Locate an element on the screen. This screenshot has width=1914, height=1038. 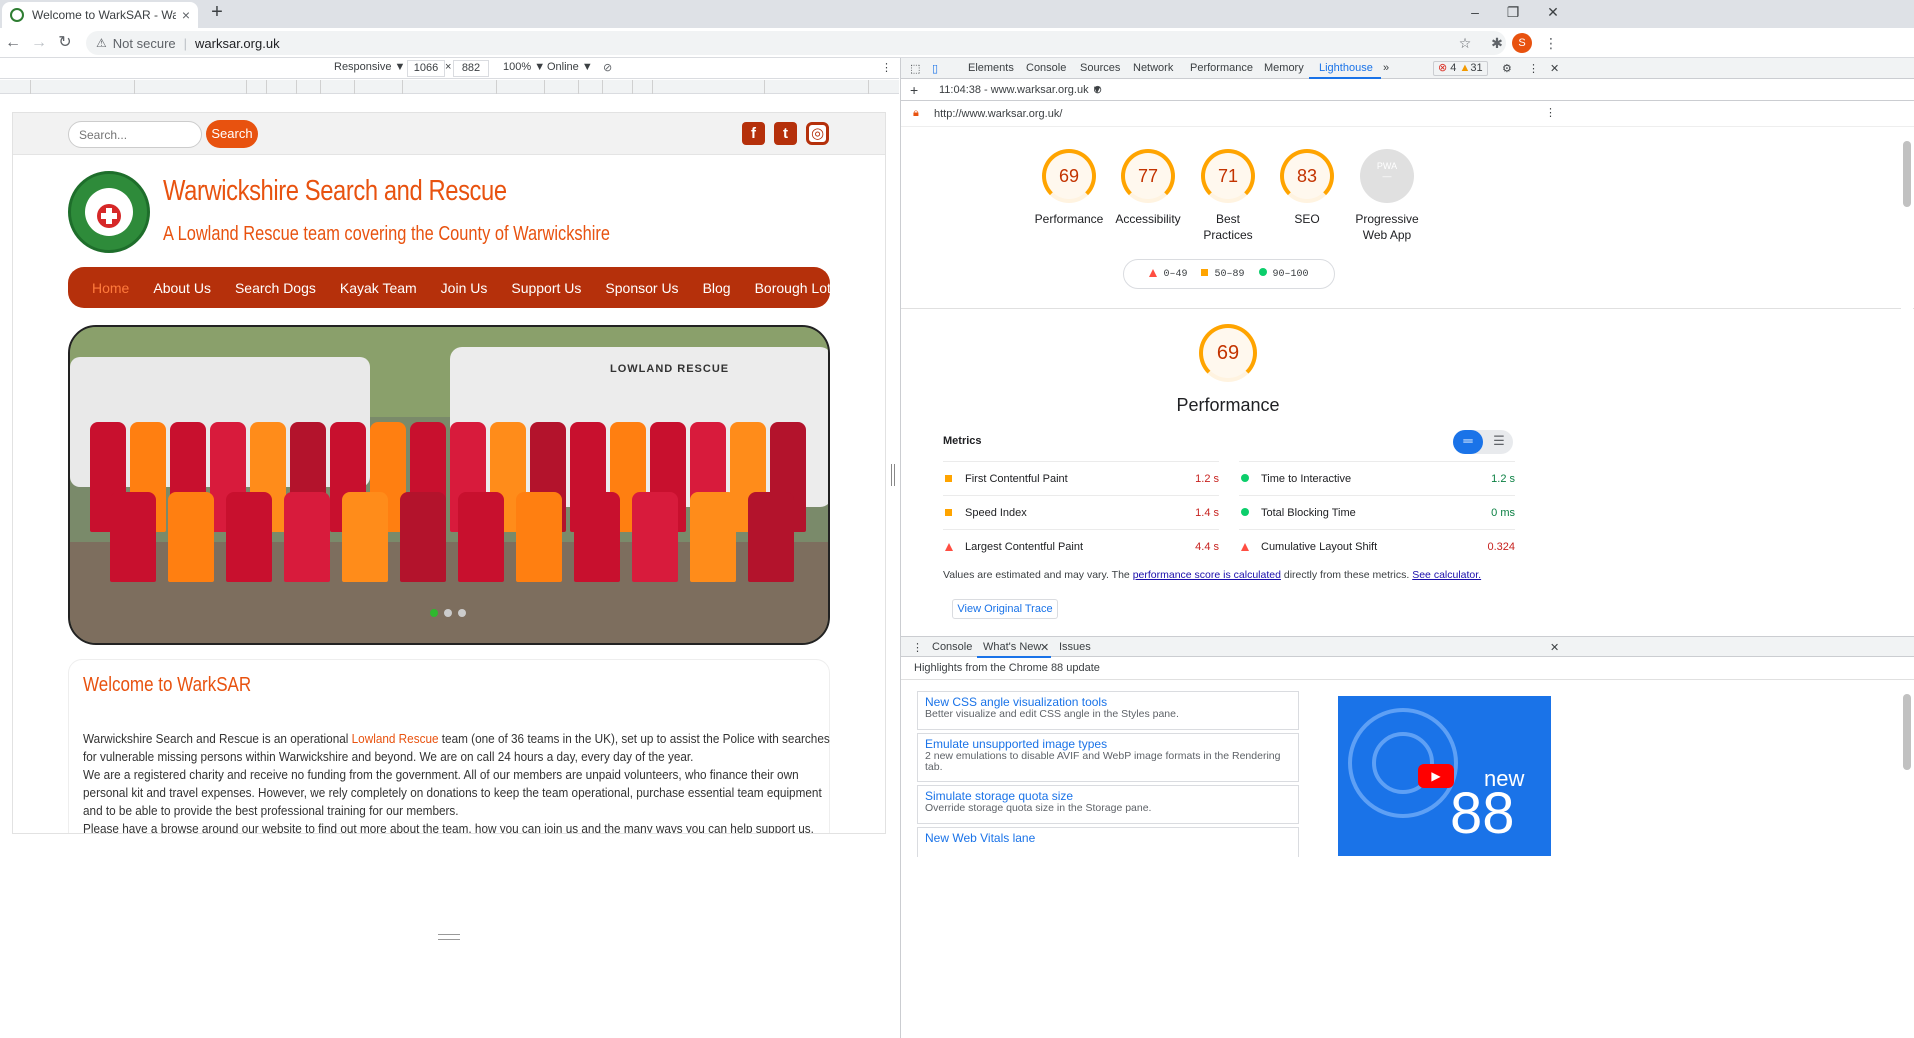
close-devtools-icon: ✕ is located at coordinates (1554, 68).